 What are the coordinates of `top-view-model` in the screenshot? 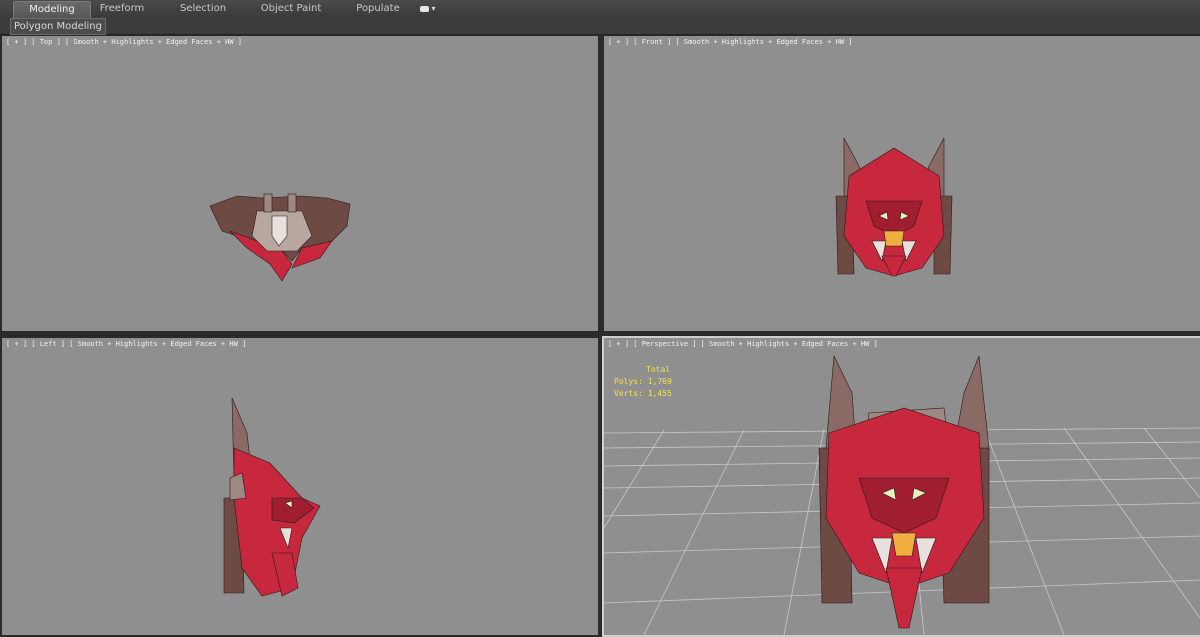 It's located at (280, 237).